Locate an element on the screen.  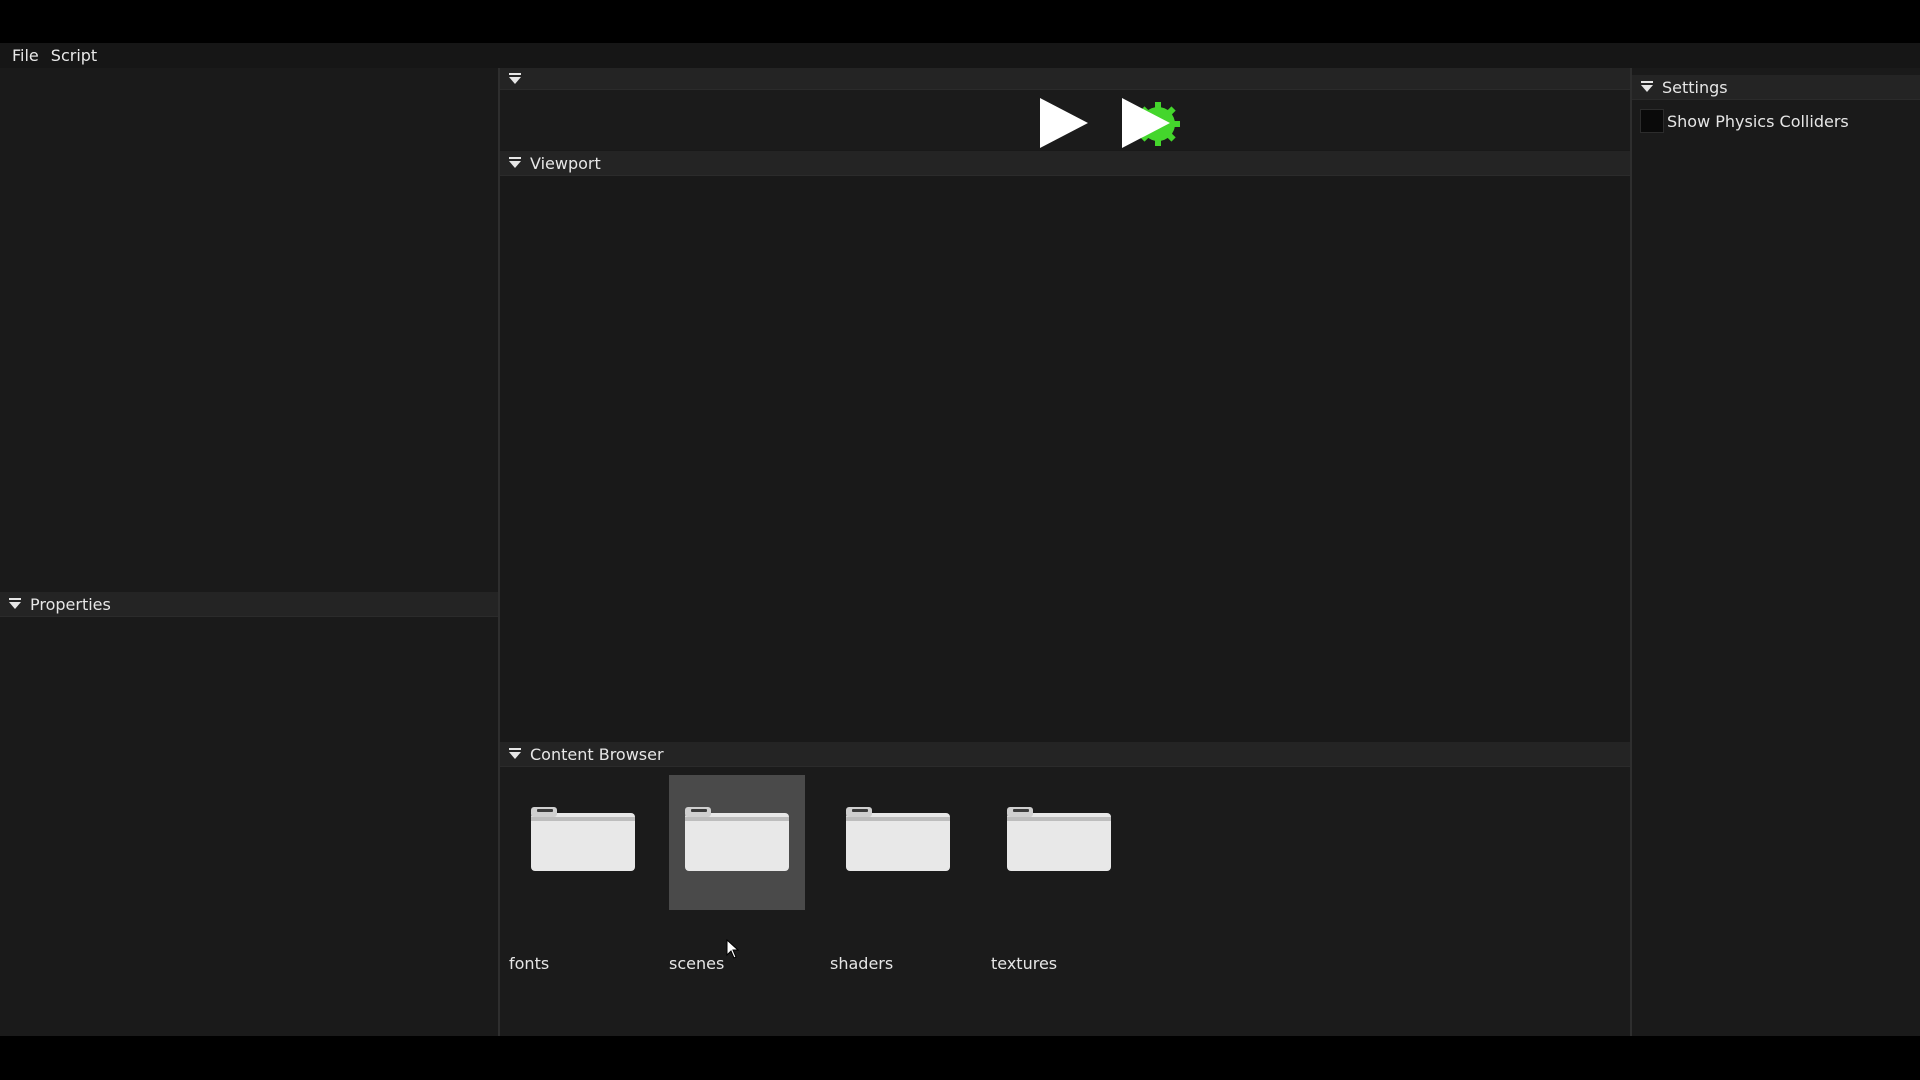
properties-header: Properties is located at coordinates (249, 604).